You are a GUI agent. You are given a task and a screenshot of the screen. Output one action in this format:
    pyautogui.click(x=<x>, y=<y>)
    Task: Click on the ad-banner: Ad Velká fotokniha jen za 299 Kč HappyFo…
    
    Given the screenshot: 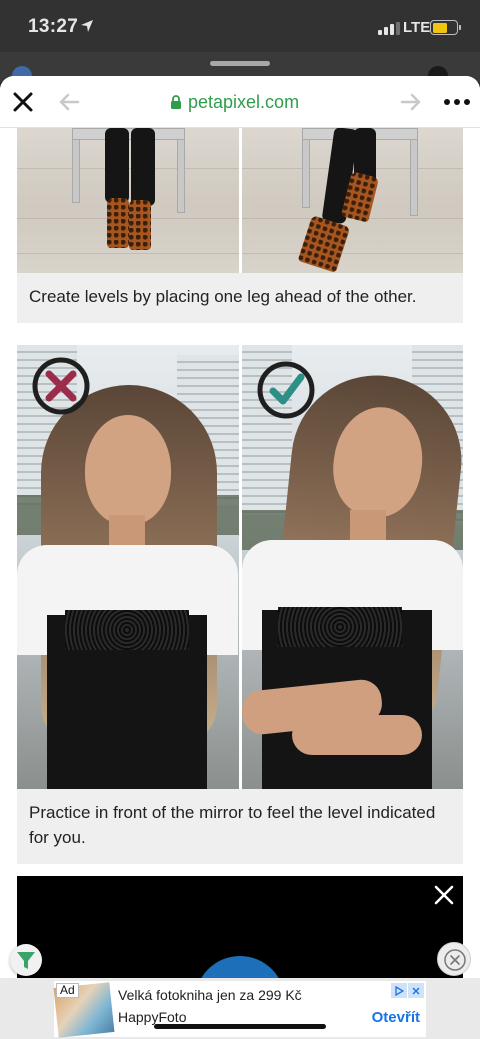 What is the action you would take?
    pyautogui.click(x=240, y=1008)
    